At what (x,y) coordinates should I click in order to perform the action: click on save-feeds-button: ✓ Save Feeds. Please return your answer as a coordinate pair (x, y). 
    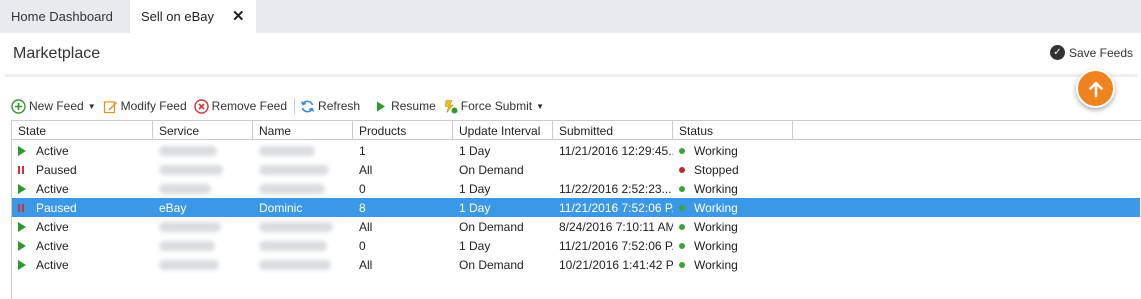
    Looking at the image, I should click on (1091, 52).